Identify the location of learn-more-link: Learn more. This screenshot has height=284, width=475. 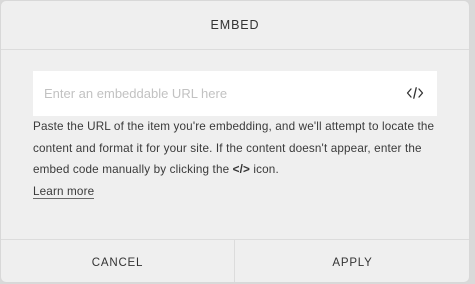
(64, 192).